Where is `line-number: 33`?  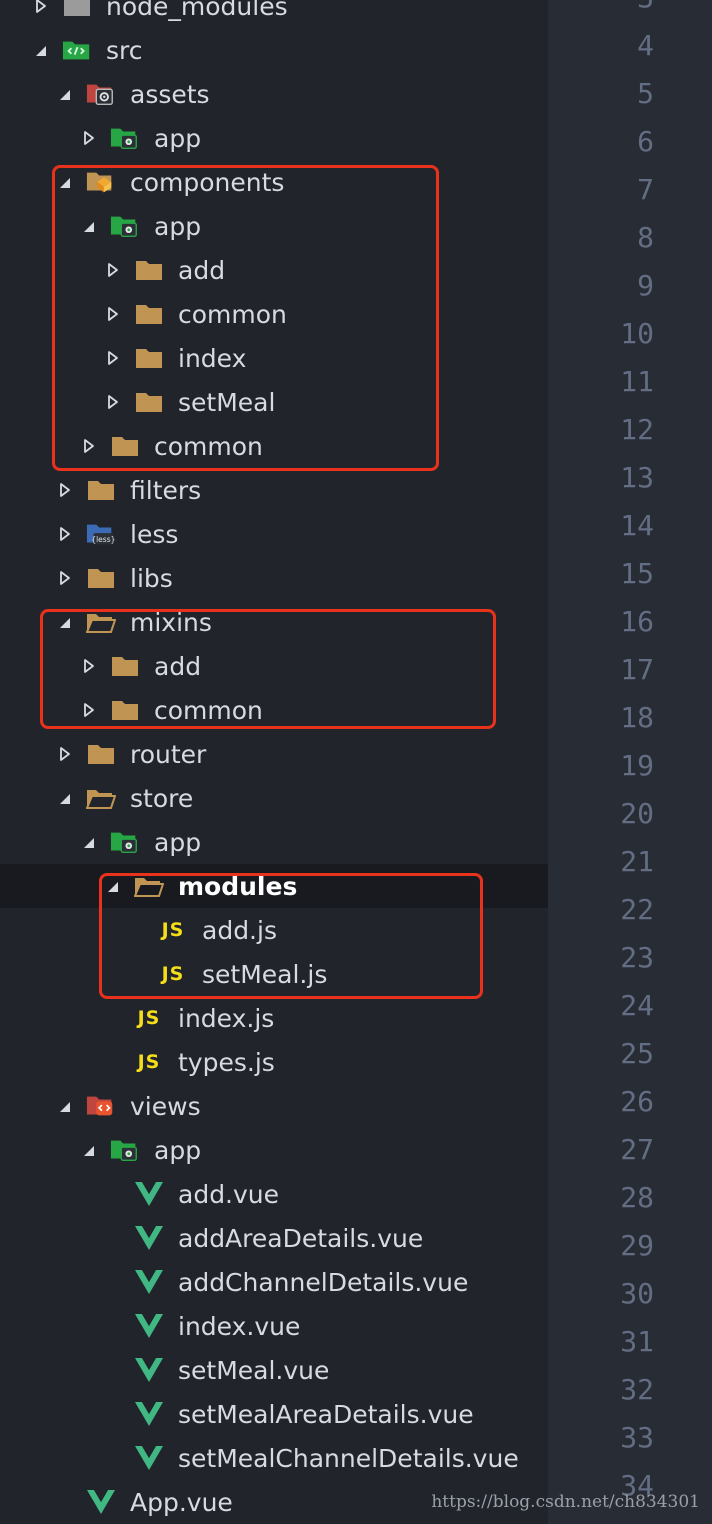 line-number: 33 is located at coordinates (637, 1437).